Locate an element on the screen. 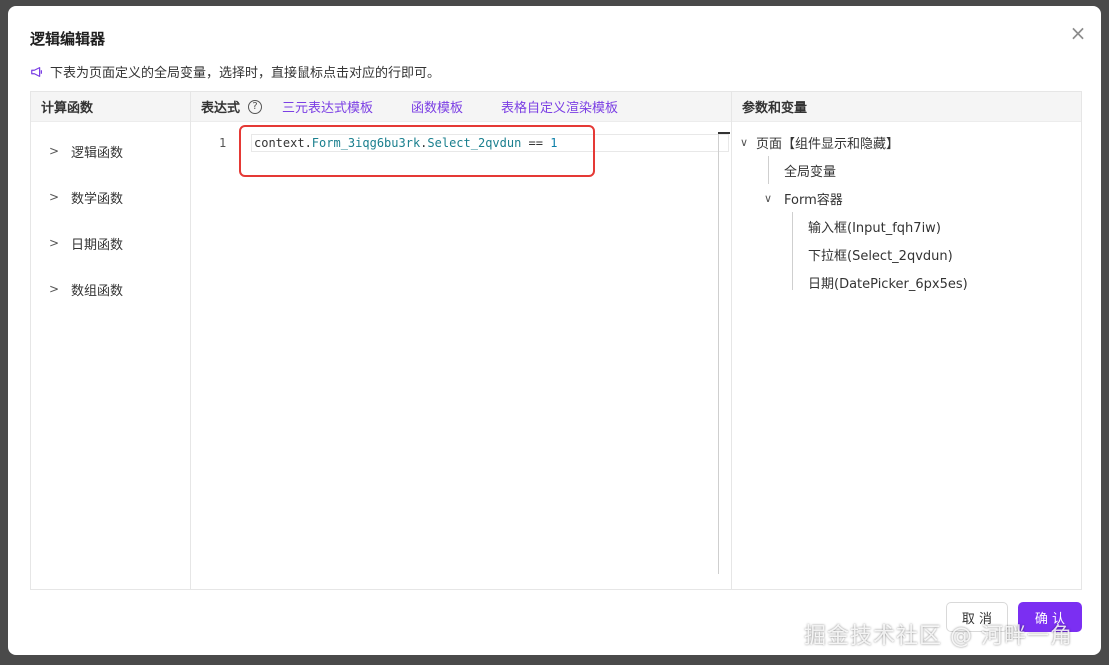 Image resolution: width=1109 pixels, height=665 pixels. function-group-label: 数学函数 is located at coordinates (97, 199).